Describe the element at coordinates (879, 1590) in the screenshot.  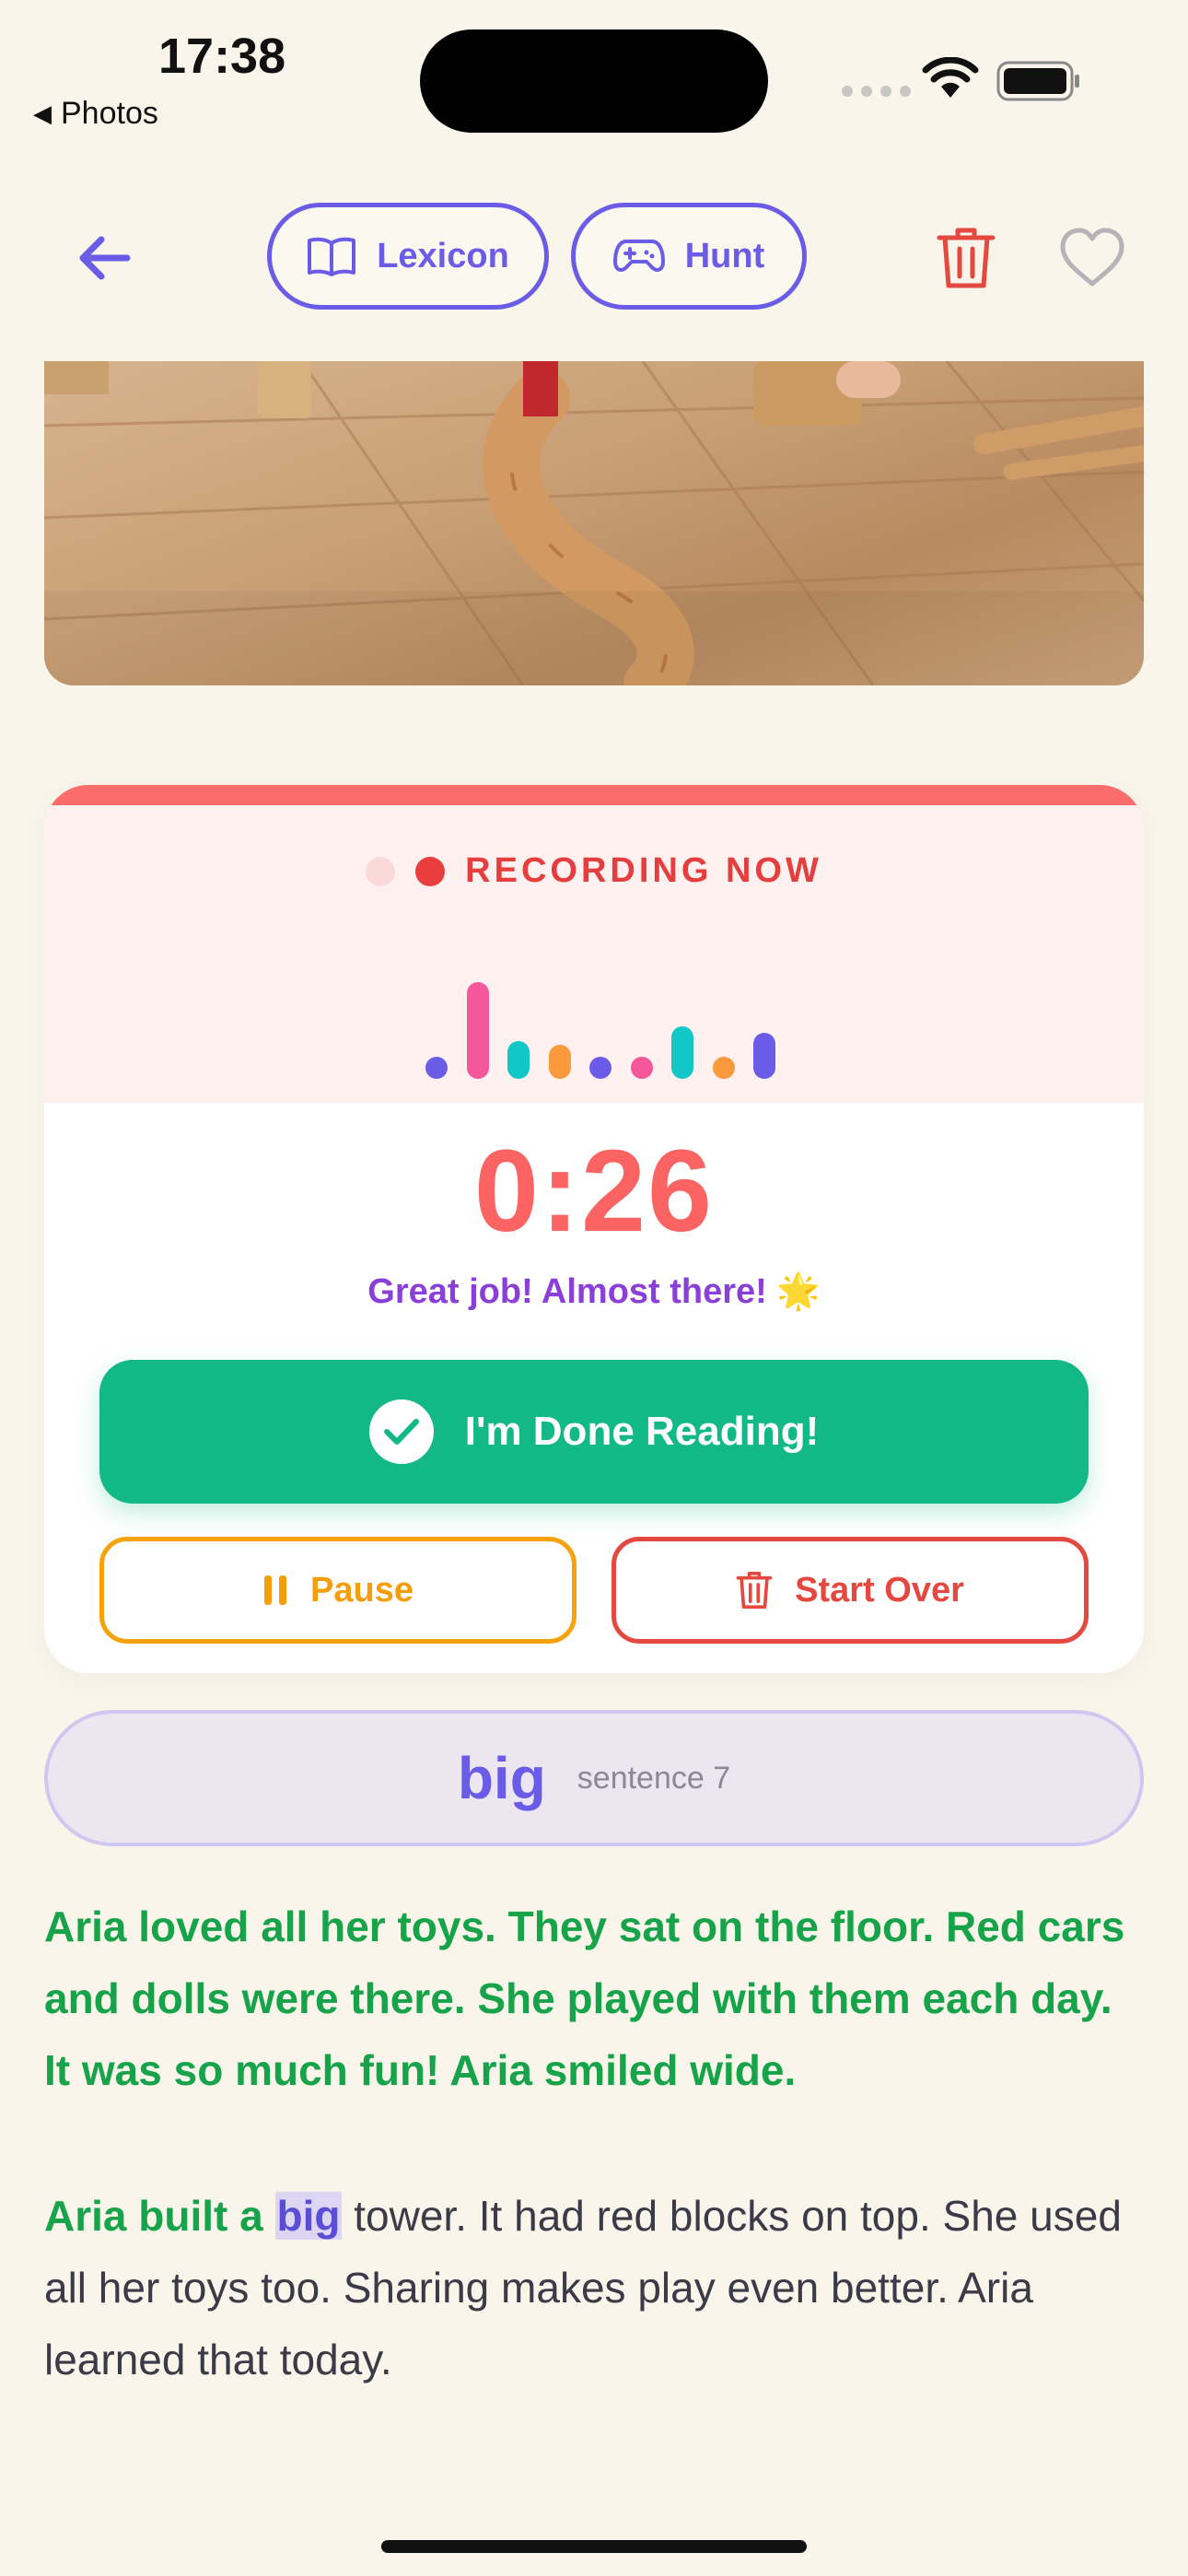
I see `start-over-label: Start Over` at that location.